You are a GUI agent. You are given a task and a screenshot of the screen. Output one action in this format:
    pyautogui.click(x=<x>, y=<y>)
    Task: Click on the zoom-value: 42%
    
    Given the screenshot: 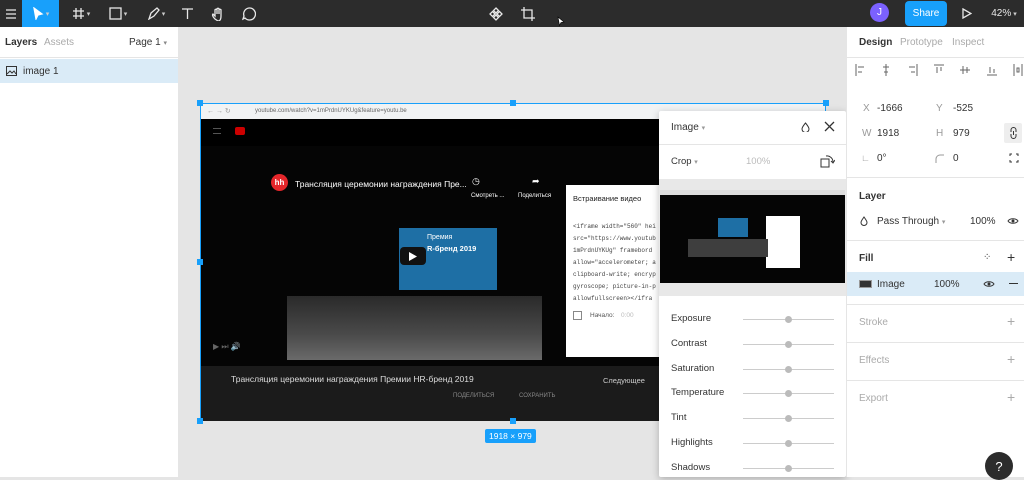 What is the action you would take?
    pyautogui.click(x=1001, y=13)
    